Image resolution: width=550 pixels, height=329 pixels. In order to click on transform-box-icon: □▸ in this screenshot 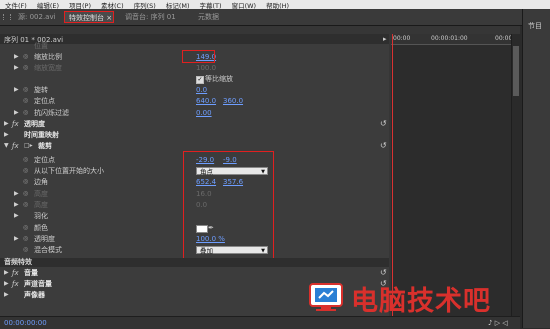, I will do `click(28, 146)`.